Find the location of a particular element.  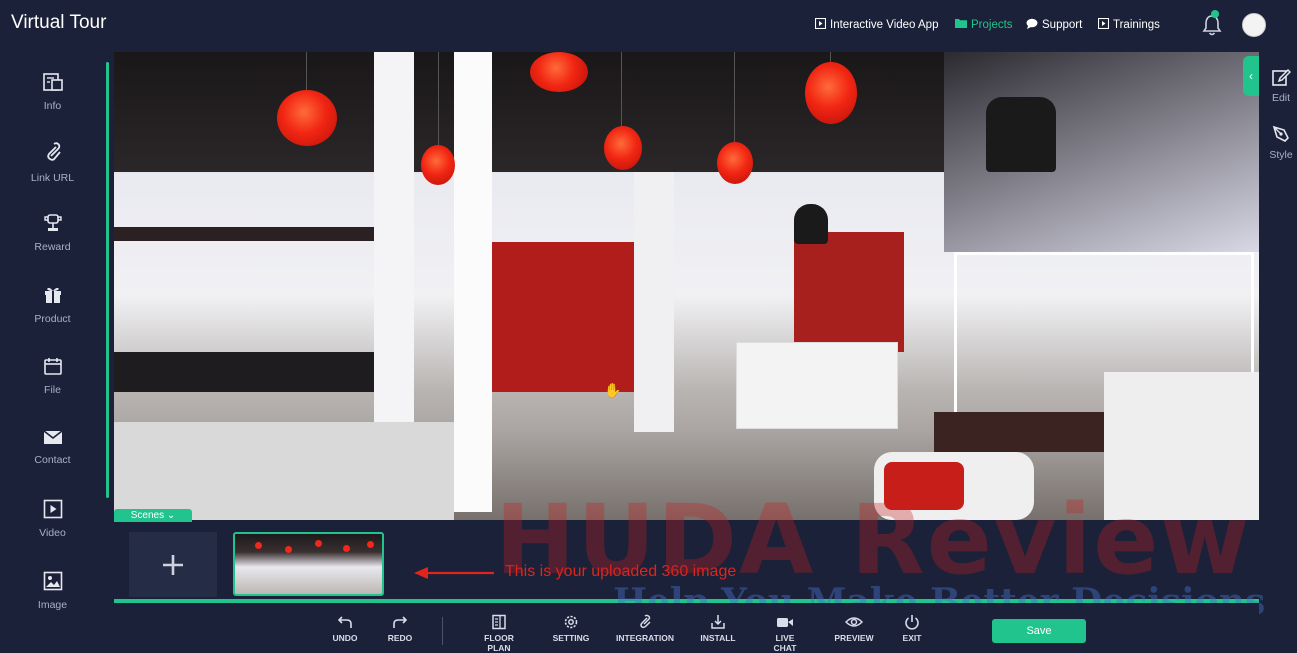

nav-support: Support is located at coordinates (1054, 25).